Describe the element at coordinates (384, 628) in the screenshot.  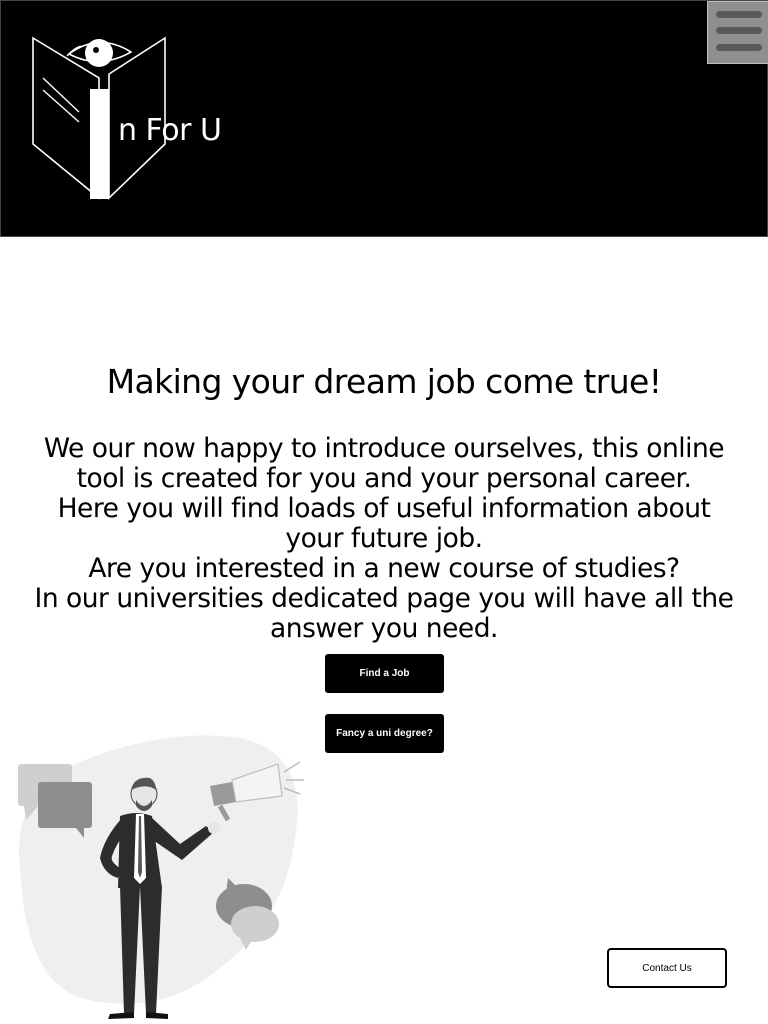
I see `intro-line: answer you need.` at that location.